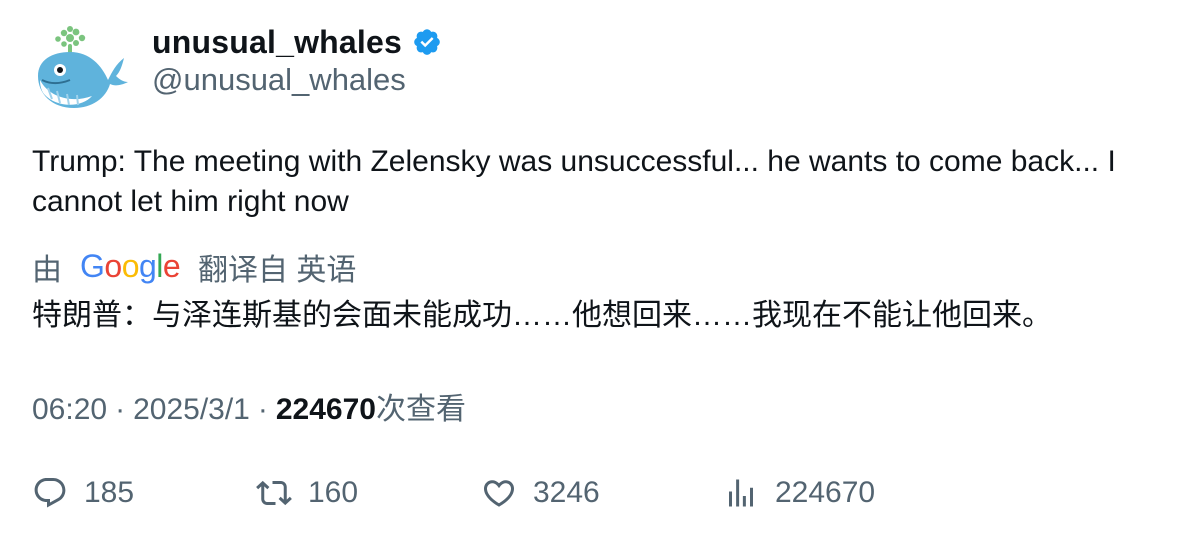  Describe the element at coordinates (277, 267) in the screenshot. I see `translation-from-label: 翻译自 英语` at that location.